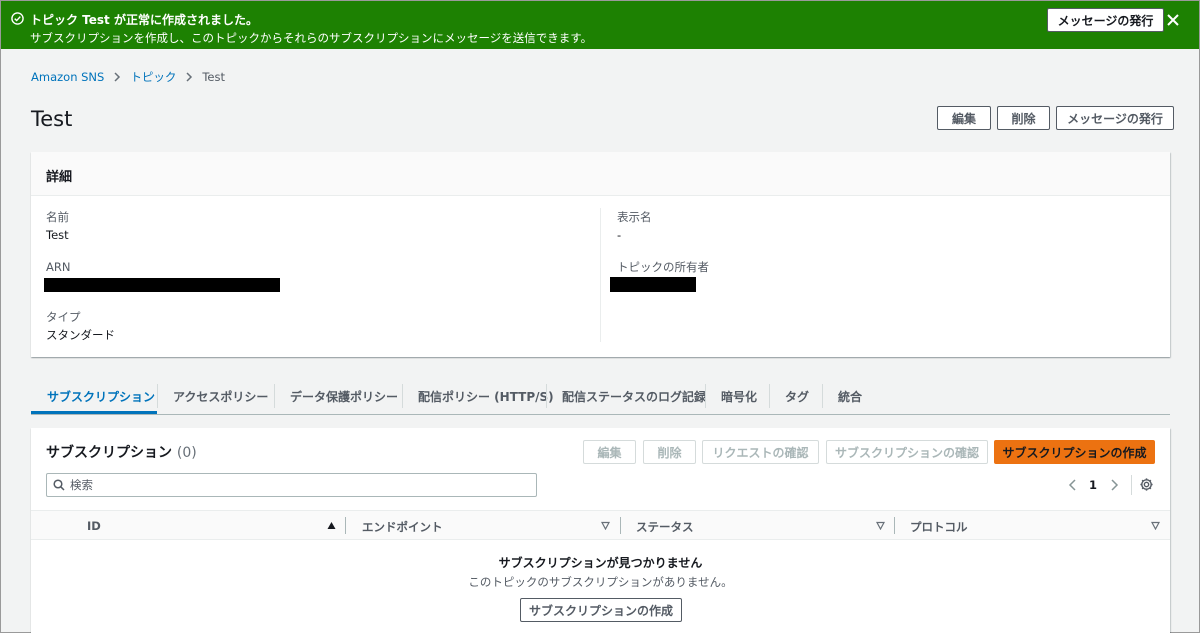  What do you see at coordinates (1146, 484) in the screenshot?
I see `gear-icon` at bounding box center [1146, 484].